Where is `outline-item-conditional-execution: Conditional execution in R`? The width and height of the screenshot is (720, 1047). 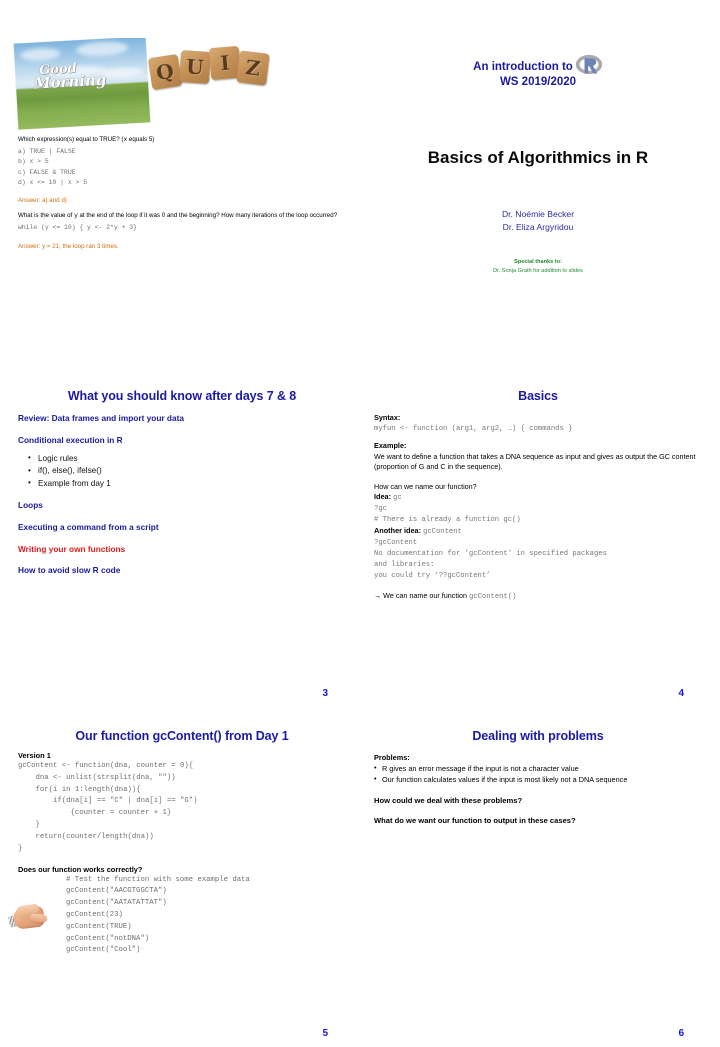 outline-item-conditional-execution: Conditional execution in R is located at coordinates (70, 439).